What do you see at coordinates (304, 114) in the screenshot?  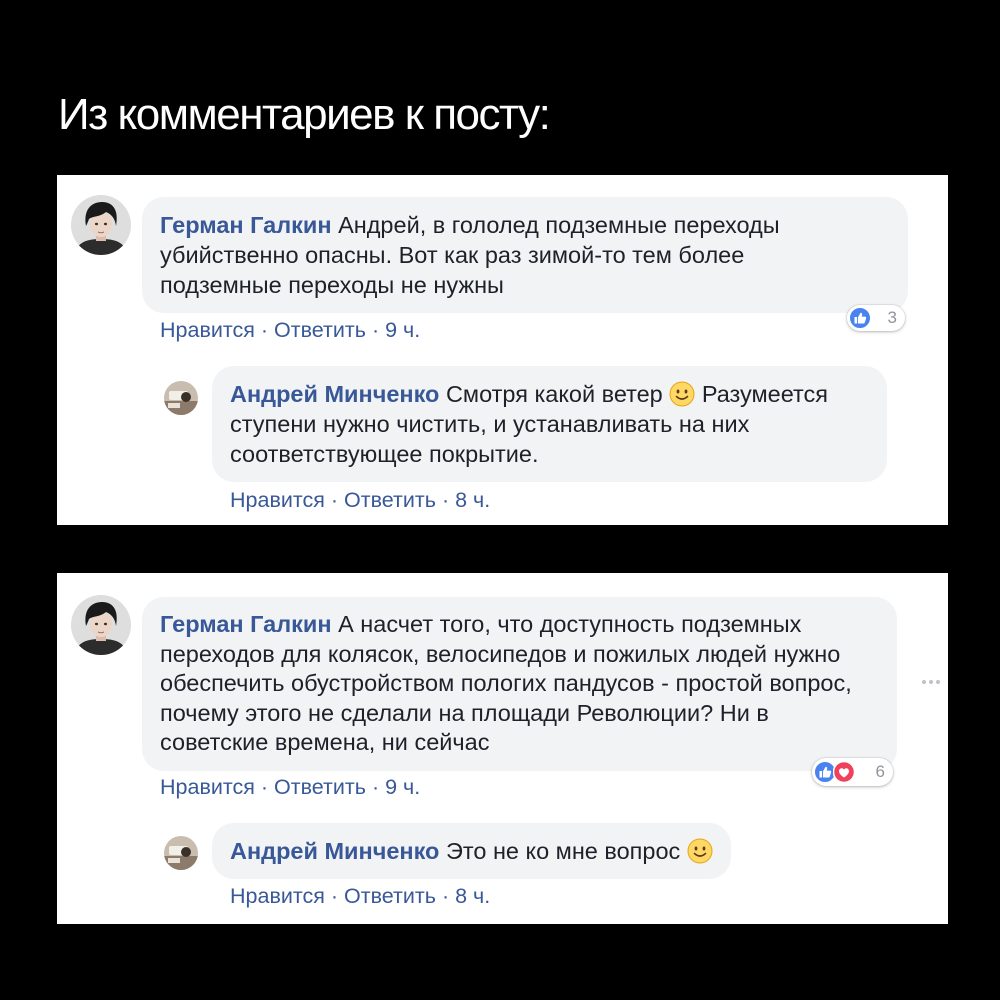 I see `page-title: Из комментариев к посту:` at bounding box center [304, 114].